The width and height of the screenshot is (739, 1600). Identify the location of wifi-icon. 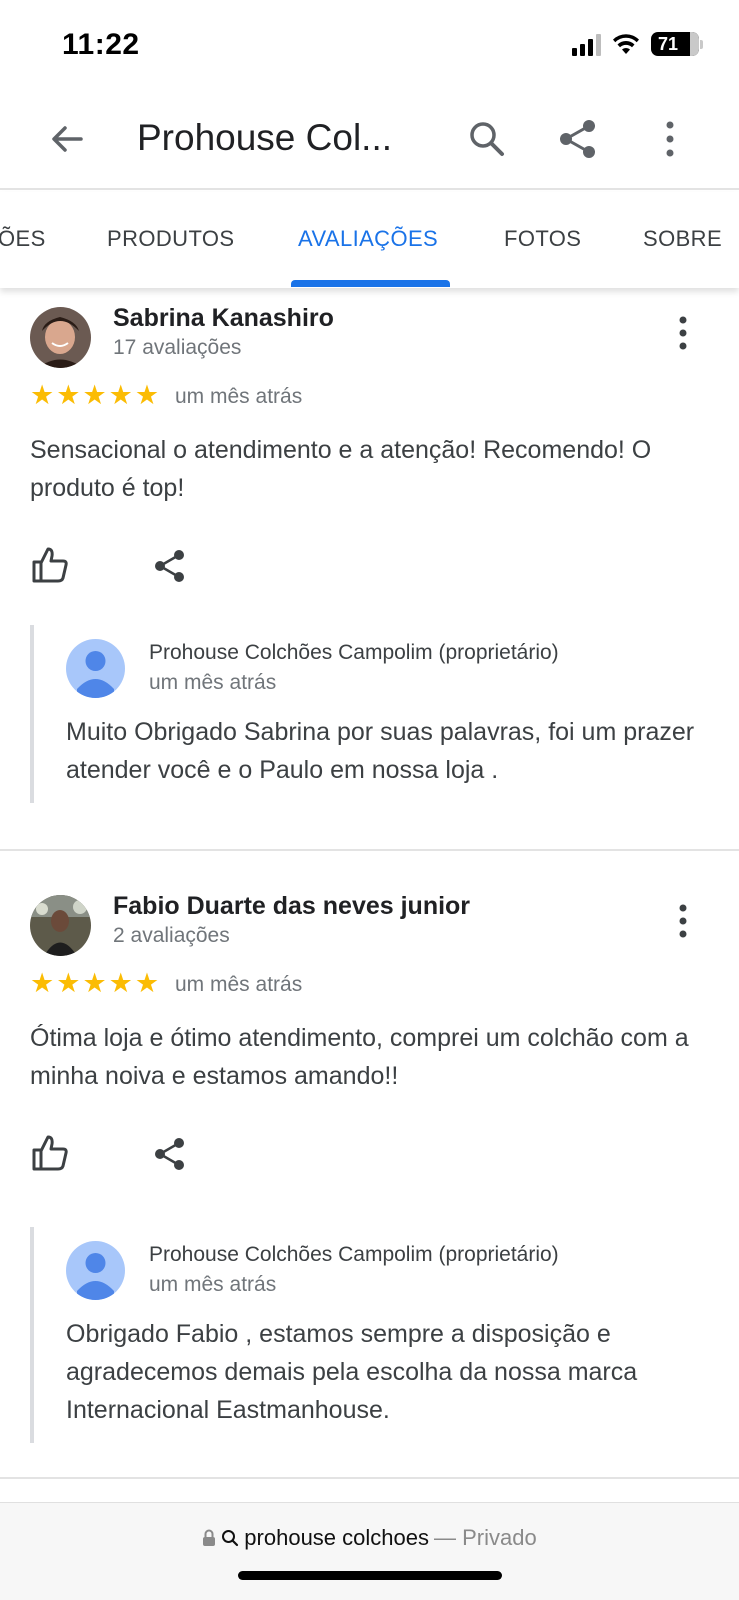
(626, 44).